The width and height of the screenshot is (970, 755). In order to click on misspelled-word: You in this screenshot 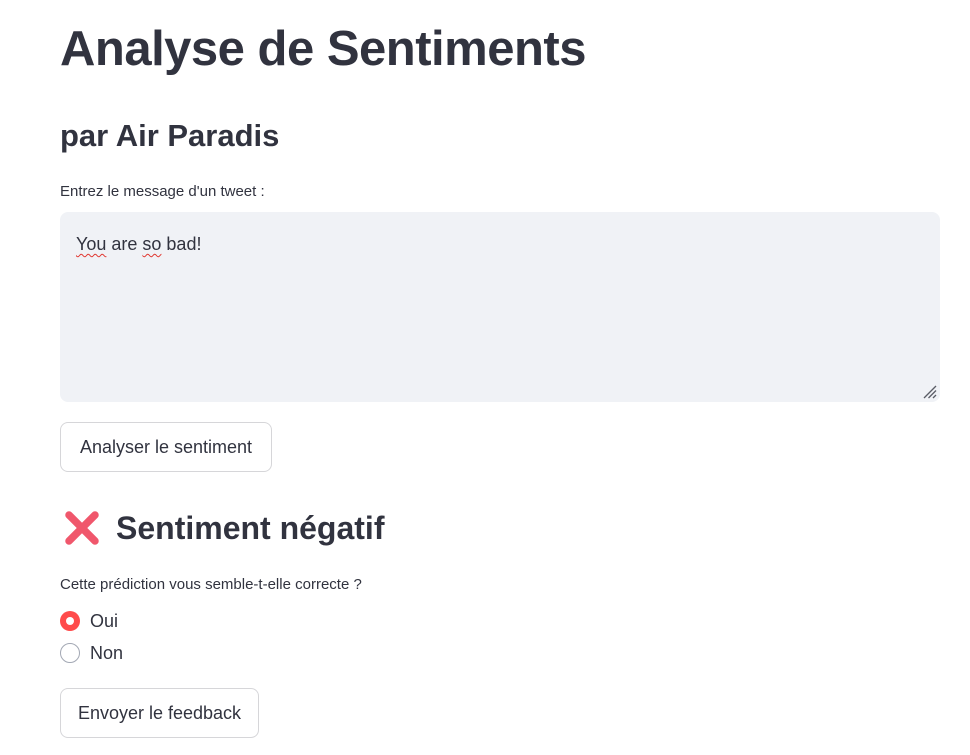, I will do `click(91, 244)`.